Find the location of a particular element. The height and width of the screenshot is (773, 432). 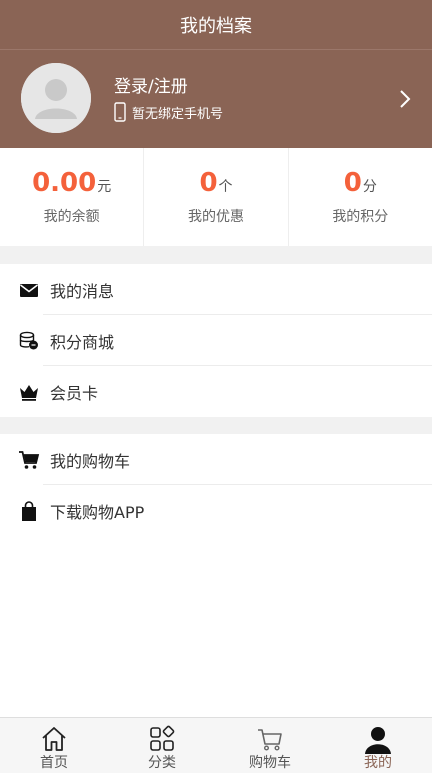

balance-value: 0.00 is located at coordinates (64, 183).